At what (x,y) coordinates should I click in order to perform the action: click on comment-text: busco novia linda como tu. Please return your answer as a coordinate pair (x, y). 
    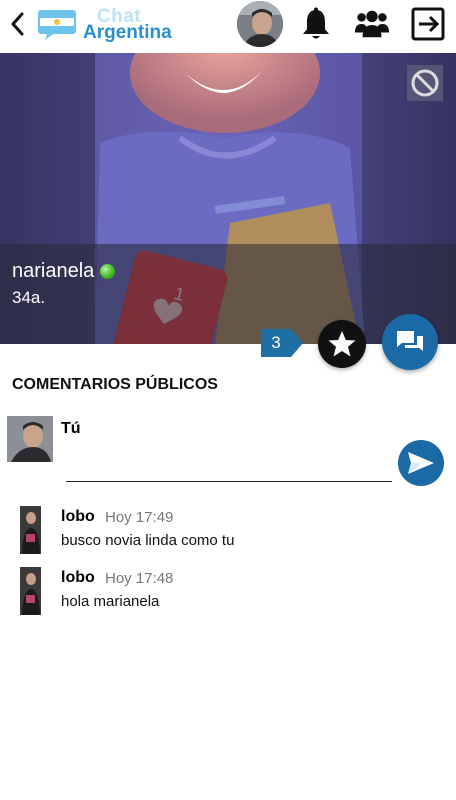
    Looking at the image, I should click on (148, 540).